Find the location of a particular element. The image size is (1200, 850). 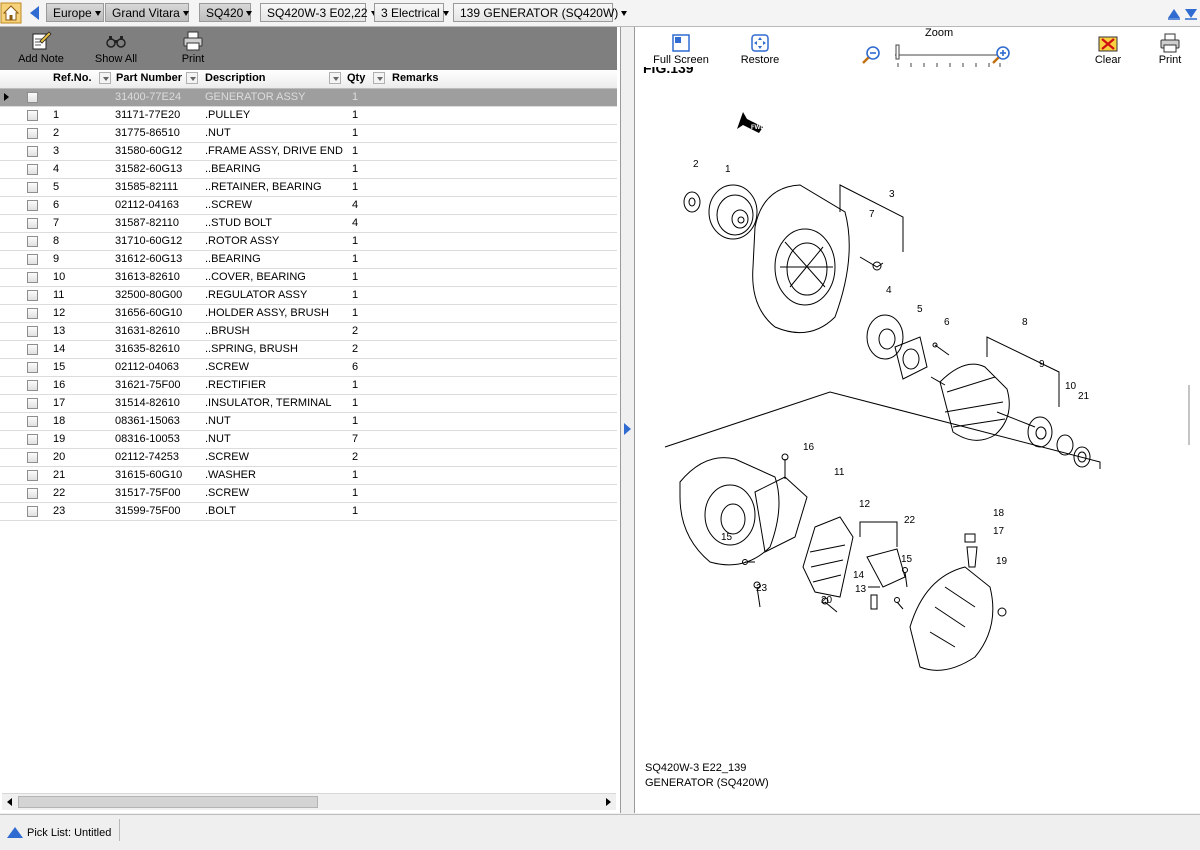

table-row: 23 31599-75F00 .BOLT 1 is located at coordinates (308, 512).